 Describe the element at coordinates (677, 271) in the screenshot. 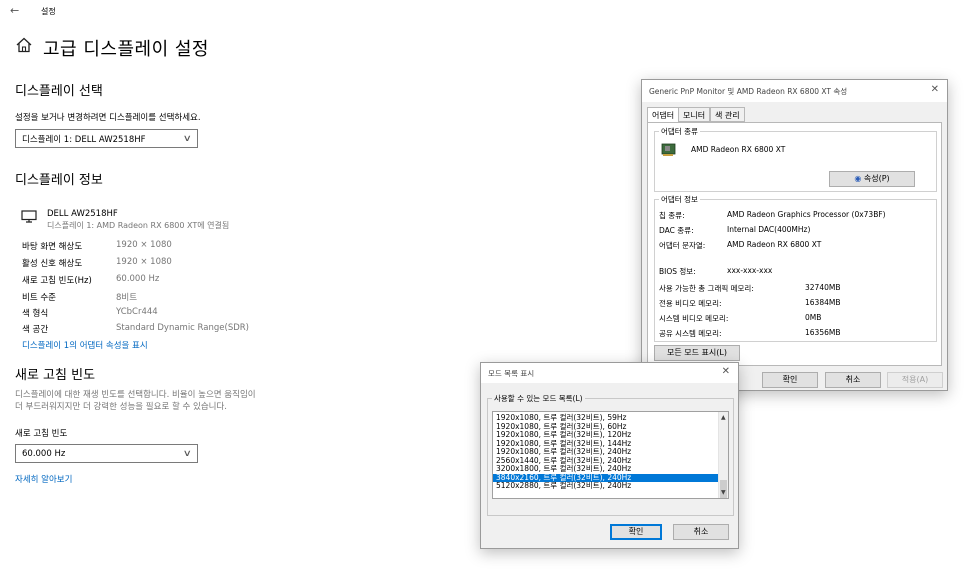

I see `bios-info-key: BIOS 정보:` at that location.